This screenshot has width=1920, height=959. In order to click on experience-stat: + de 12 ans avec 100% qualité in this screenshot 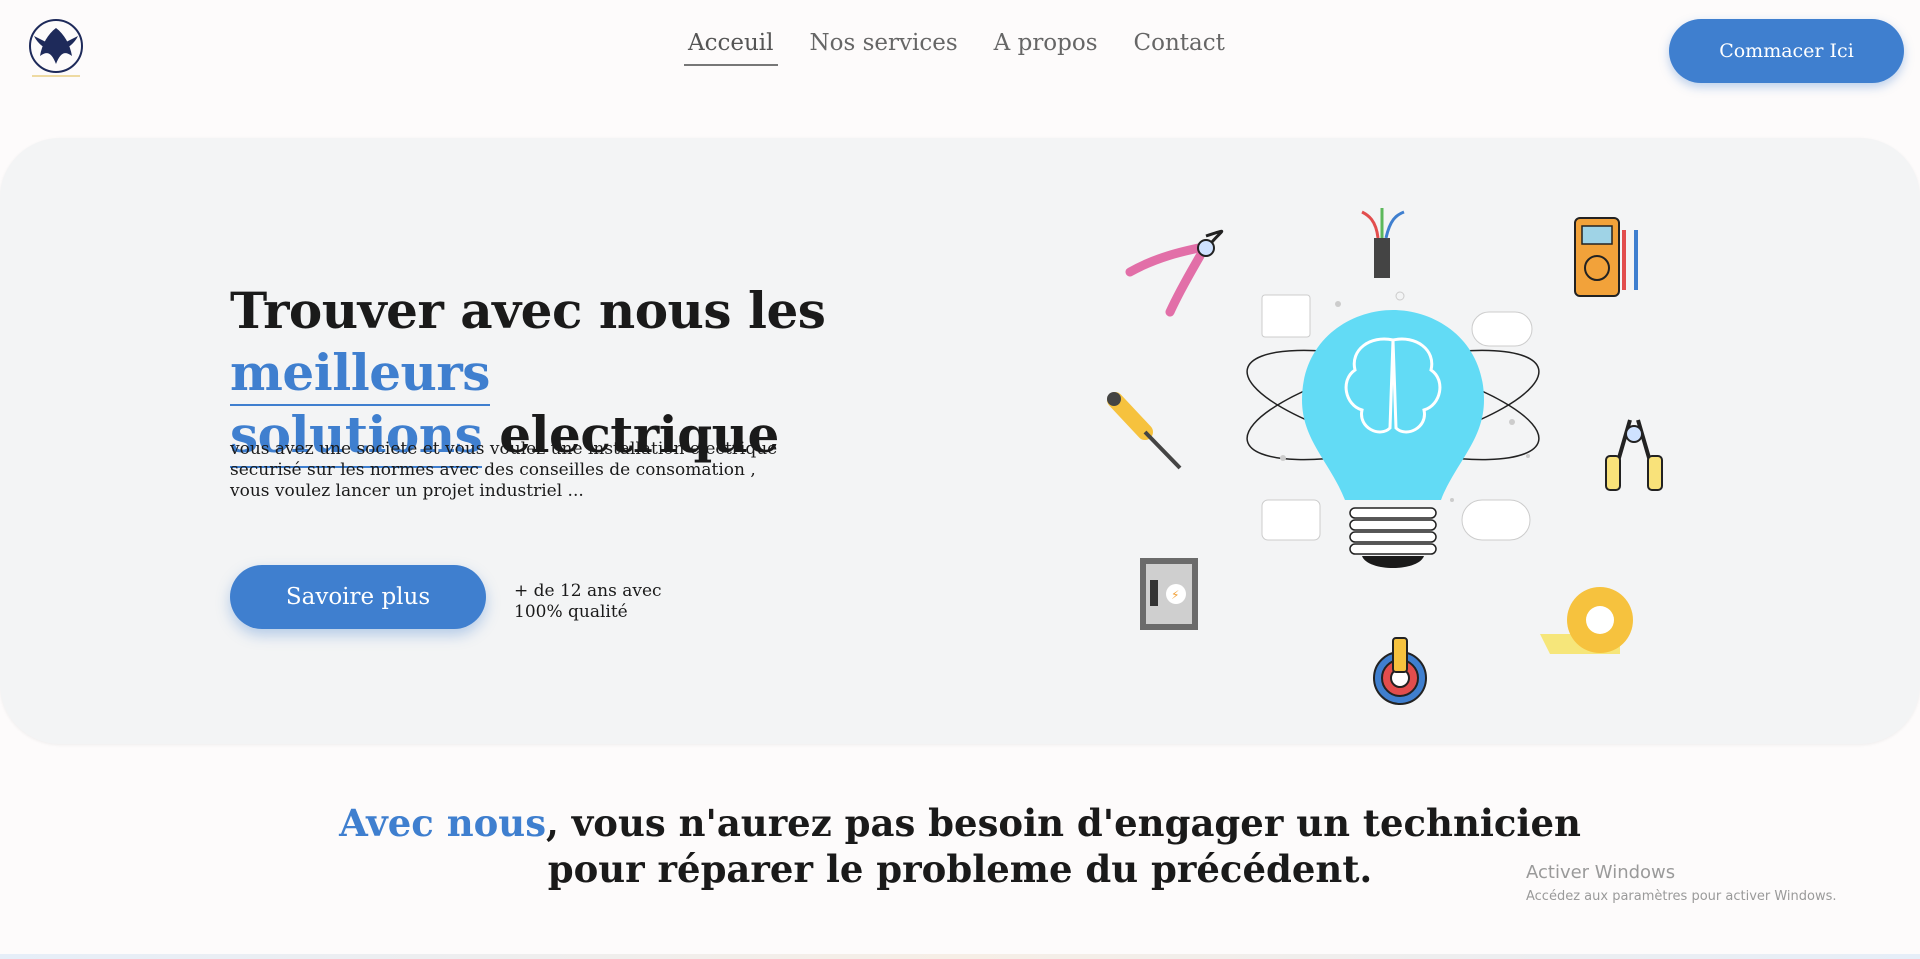, I will do `click(614, 602)`.